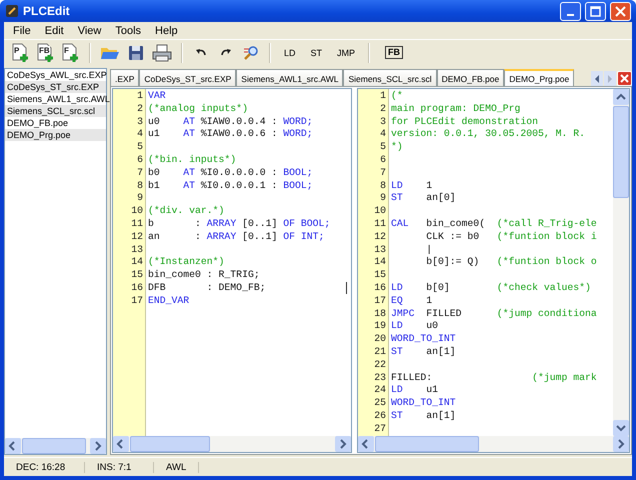  Describe the element at coordinates (290, 77) in the screenshot. I see `file-tab: Siemens_AWL1_src.AWL` at that location.